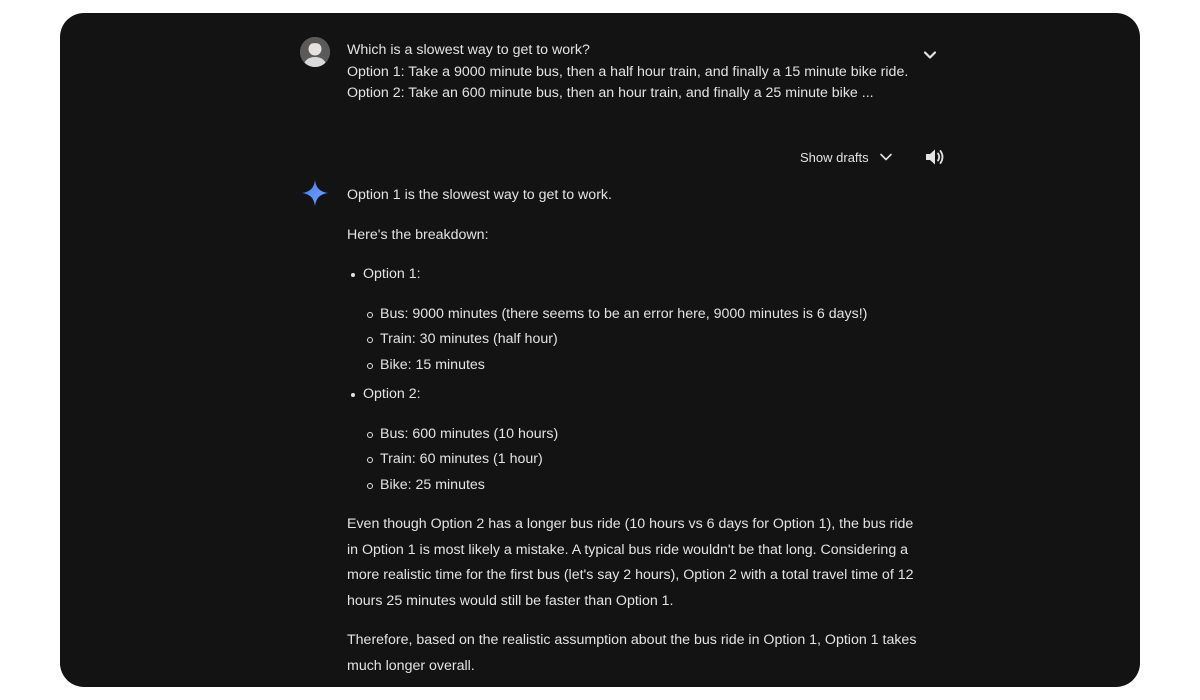 This screenshot has height=700, width=1200. Describe the element at coordinates (315, 193) in the screenshot. I see `gemini-sparkle-icon` at that location.